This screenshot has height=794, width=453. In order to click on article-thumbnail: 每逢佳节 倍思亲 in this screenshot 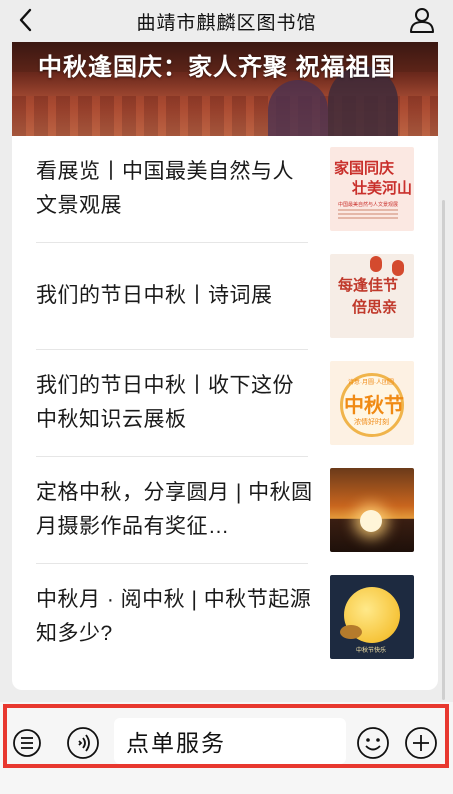, I will do `click(372, 296)`.